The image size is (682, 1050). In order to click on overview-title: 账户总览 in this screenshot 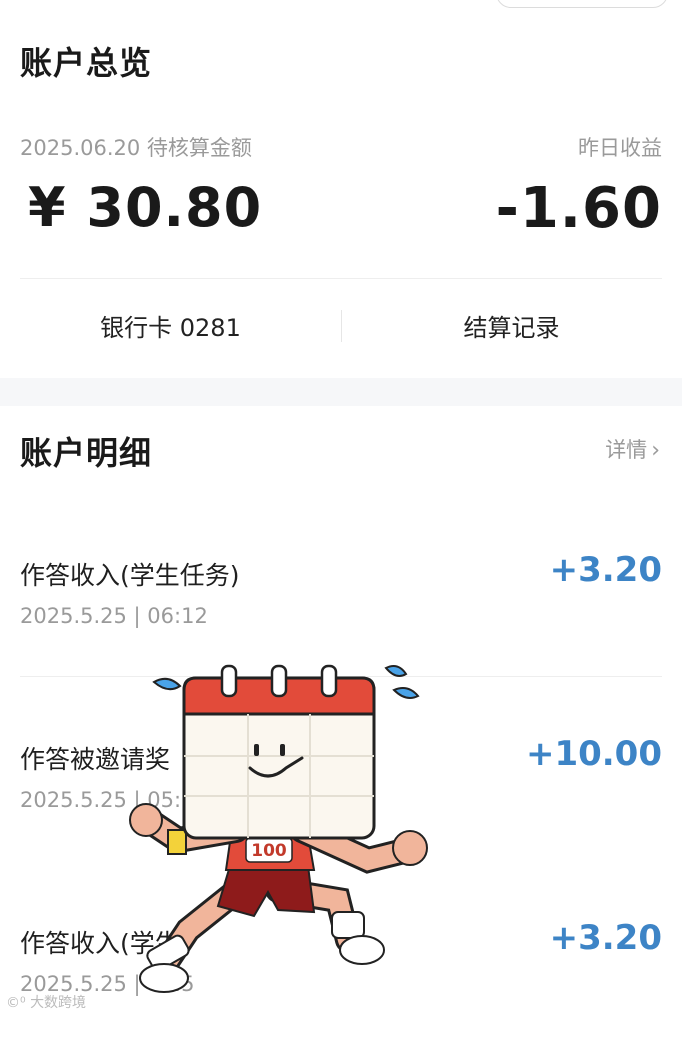, I will do `click(86, 63)`.